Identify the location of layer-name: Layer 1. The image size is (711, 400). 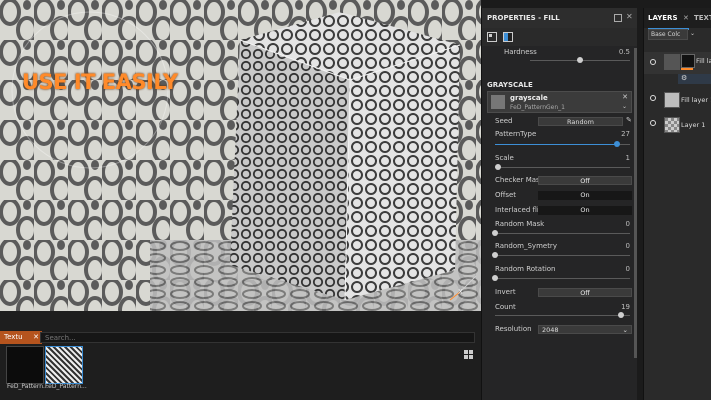
(693, 125).